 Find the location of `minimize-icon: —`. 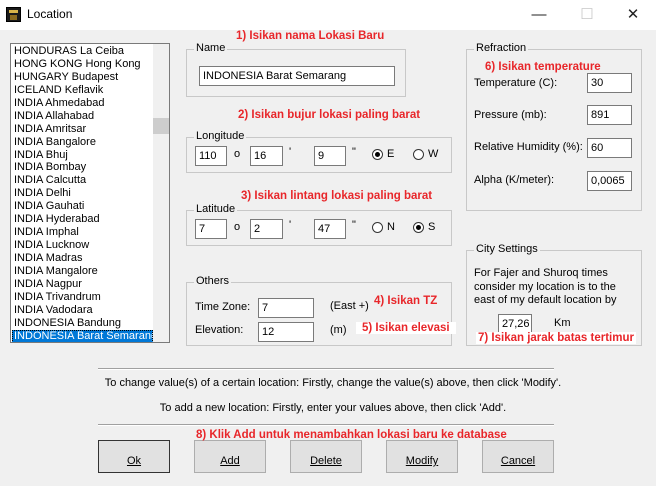

minimize-icon: — is located at coordinates (539, 15).